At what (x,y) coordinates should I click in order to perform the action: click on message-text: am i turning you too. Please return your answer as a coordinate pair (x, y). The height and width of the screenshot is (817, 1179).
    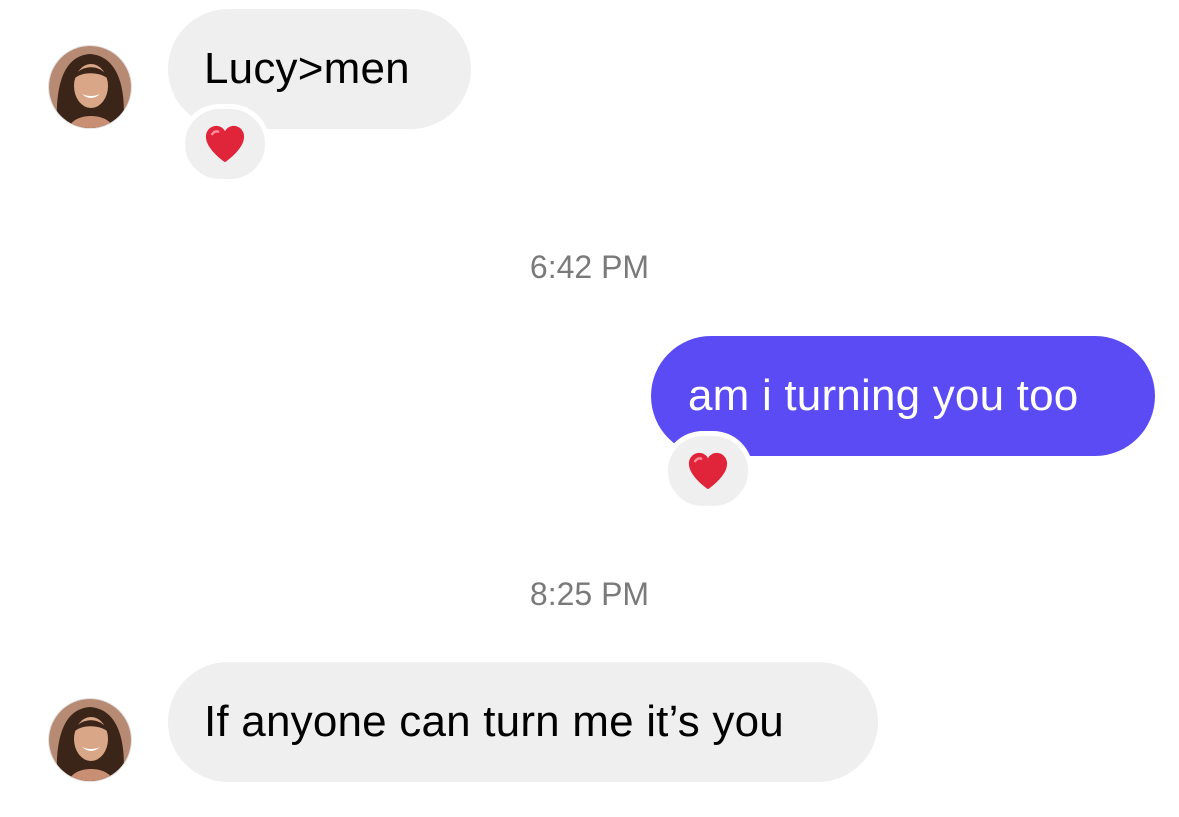
    Looking at the image, I should click on (883, 395).